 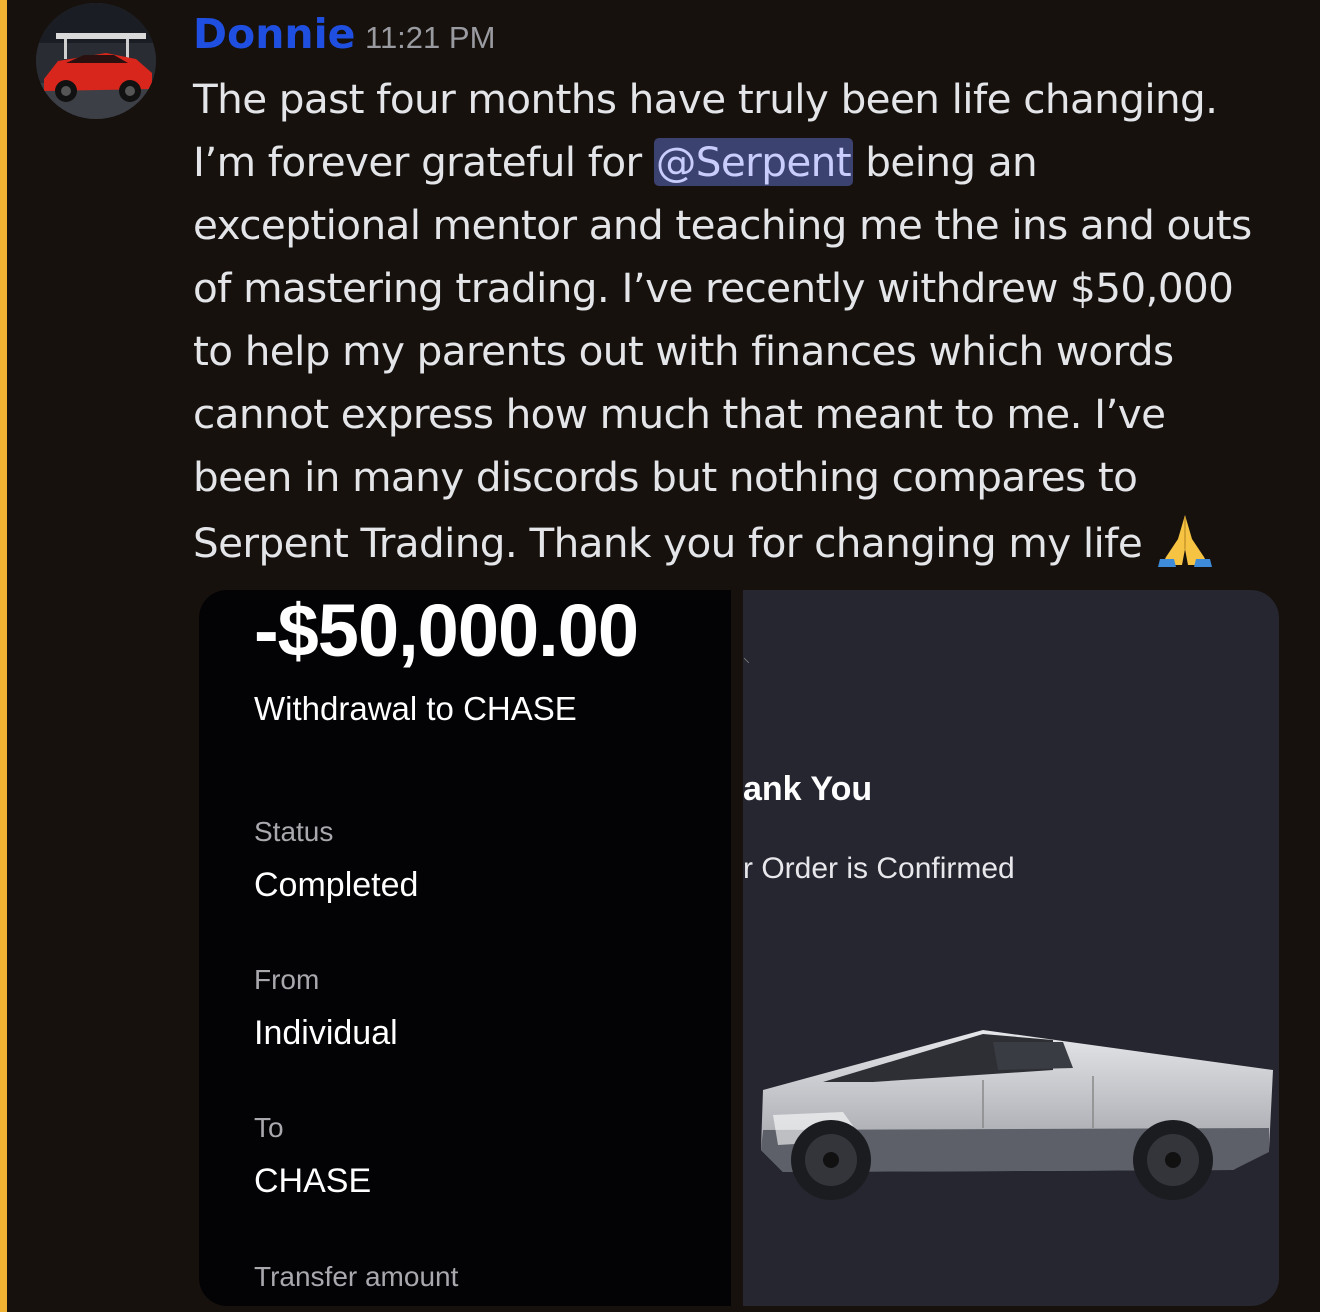 I want to click on avatar-car-image, so click(x=96, y=61).